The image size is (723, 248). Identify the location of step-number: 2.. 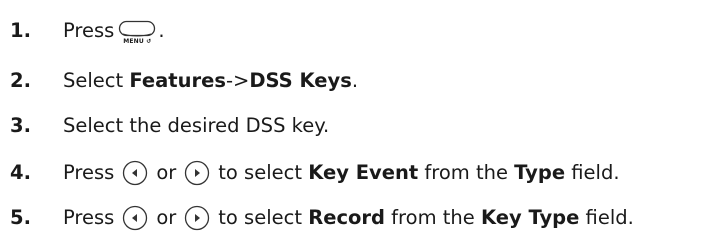
(20, 80).